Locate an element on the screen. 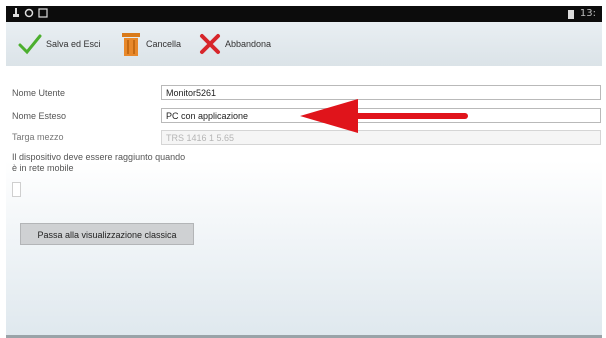  delete-label: Cancella is located at coordinates (164, 44).